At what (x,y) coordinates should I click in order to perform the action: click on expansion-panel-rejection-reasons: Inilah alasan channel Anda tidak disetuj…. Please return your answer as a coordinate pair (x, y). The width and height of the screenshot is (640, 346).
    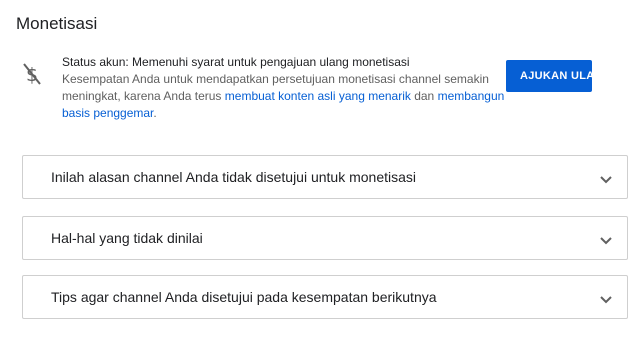
    Looking at the image, I should click on (325, 177).